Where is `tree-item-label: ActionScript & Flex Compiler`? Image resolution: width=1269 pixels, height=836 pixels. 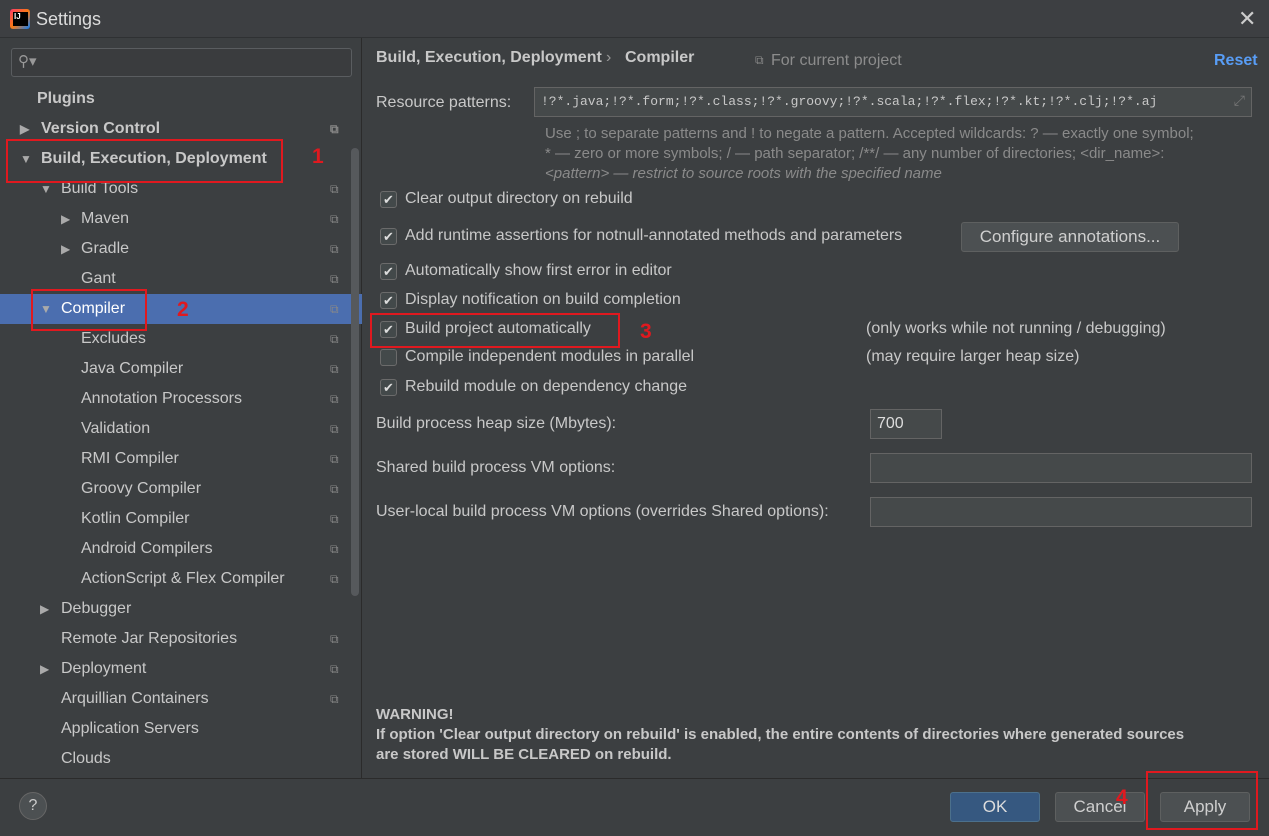 tree-item-label: ActionScript & Flex Compiler is located at coordinates (183, 578).